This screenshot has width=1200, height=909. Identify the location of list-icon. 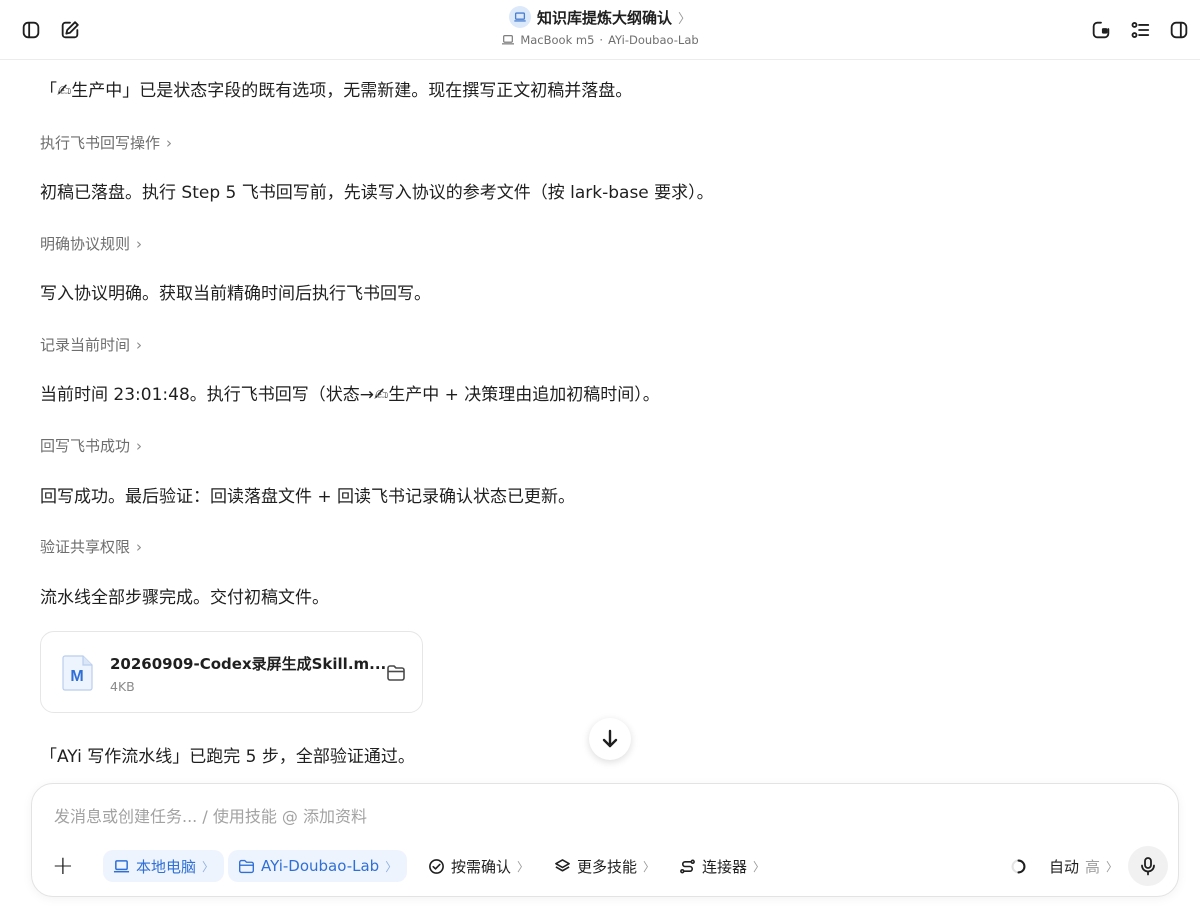
(1140, 30).